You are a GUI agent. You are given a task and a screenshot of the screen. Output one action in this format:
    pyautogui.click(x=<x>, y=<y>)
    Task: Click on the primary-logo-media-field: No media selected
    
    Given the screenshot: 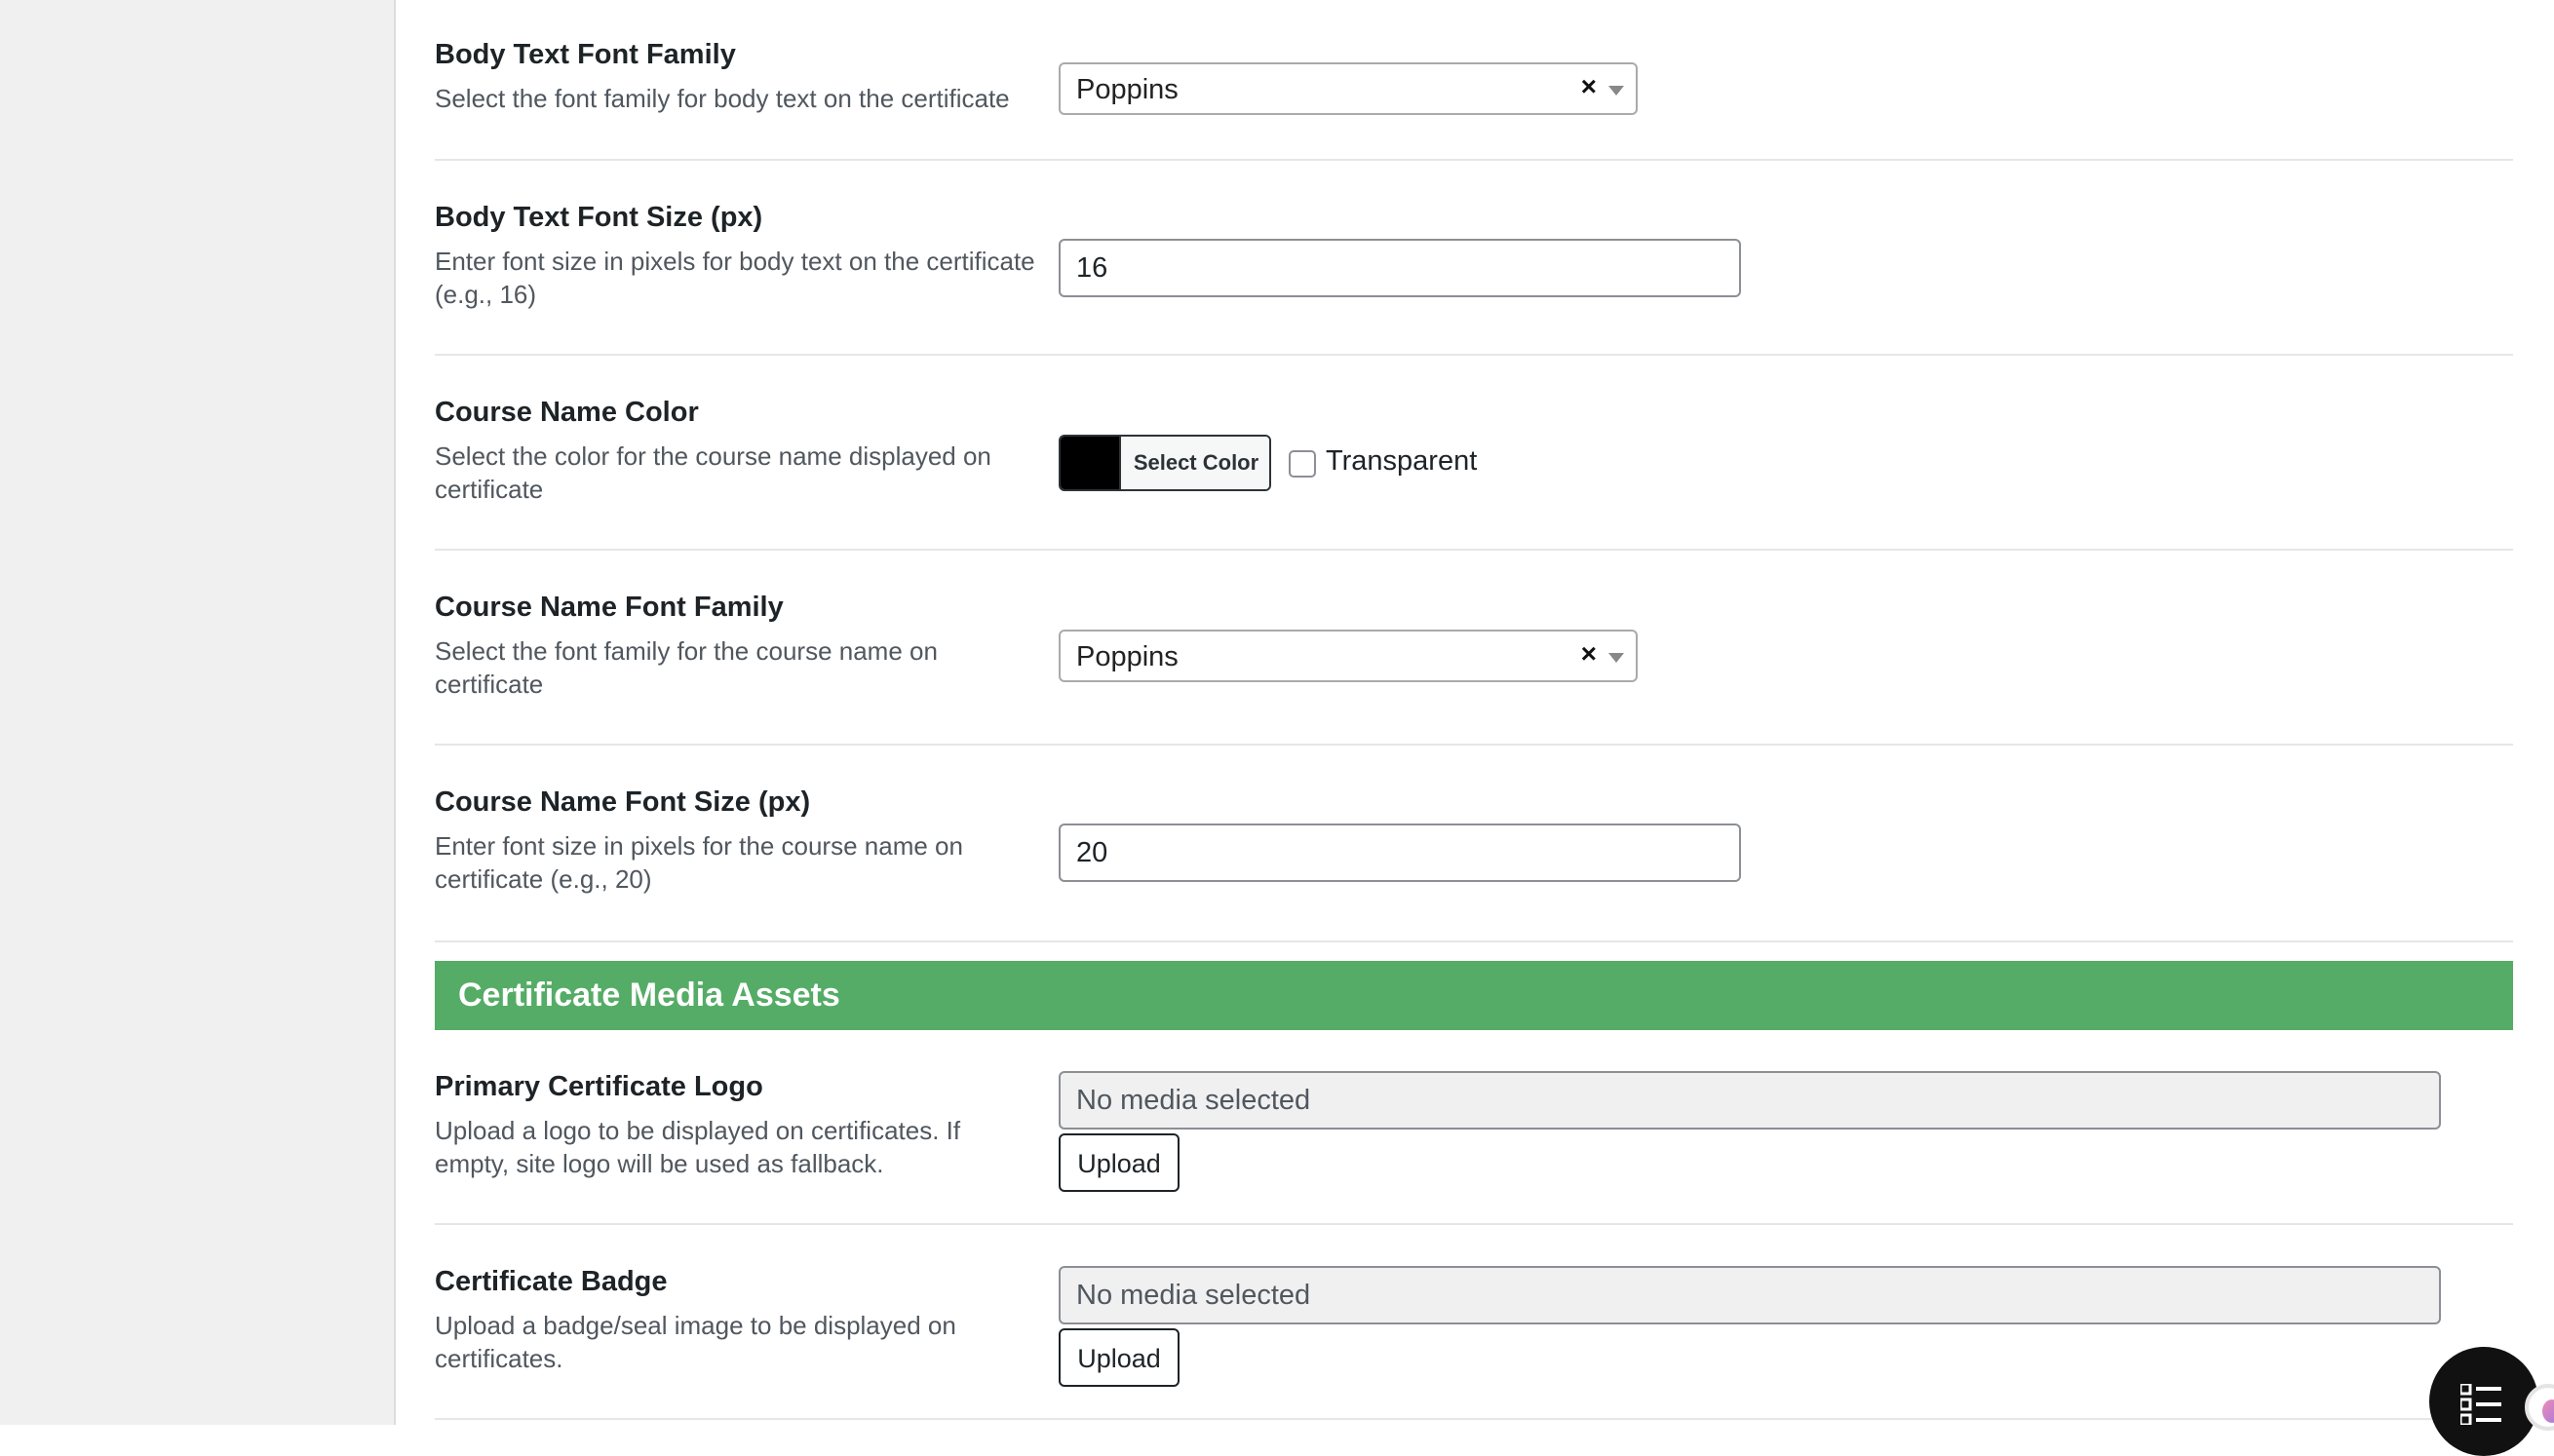 What is the action you would take?
    pyautogui.click(x=1750, y=1100)
    